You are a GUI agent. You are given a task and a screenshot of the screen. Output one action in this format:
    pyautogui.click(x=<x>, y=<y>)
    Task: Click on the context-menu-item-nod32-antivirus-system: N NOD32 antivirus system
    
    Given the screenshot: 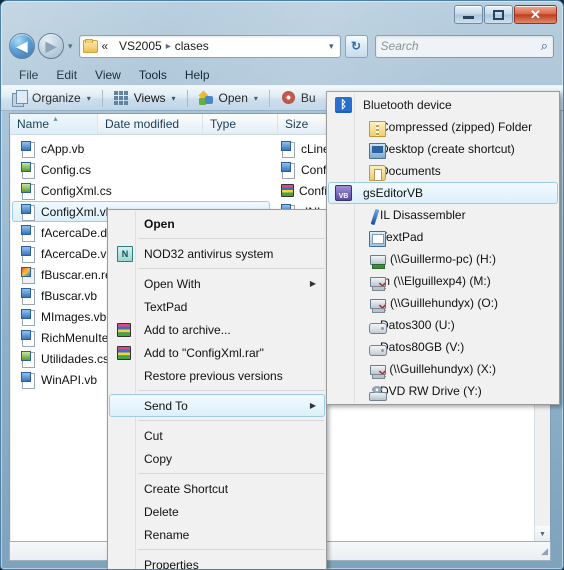 What is the action you would take?
    pyautogui.click(x=217, y=253)
    